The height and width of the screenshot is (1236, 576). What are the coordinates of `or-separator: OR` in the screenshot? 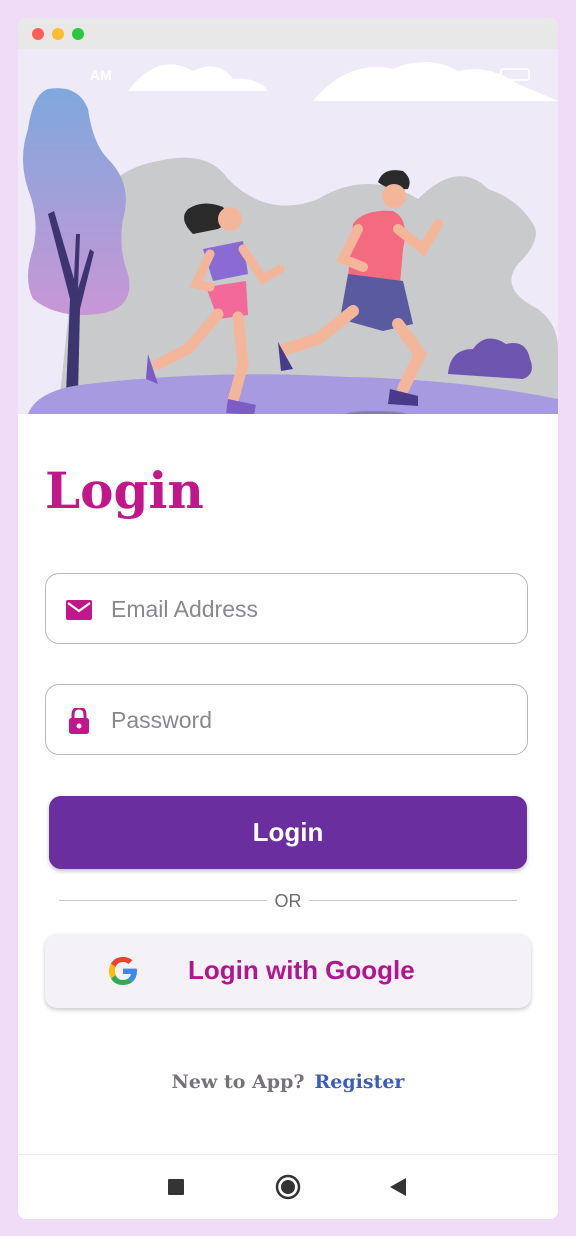 It's located at (288, 901).